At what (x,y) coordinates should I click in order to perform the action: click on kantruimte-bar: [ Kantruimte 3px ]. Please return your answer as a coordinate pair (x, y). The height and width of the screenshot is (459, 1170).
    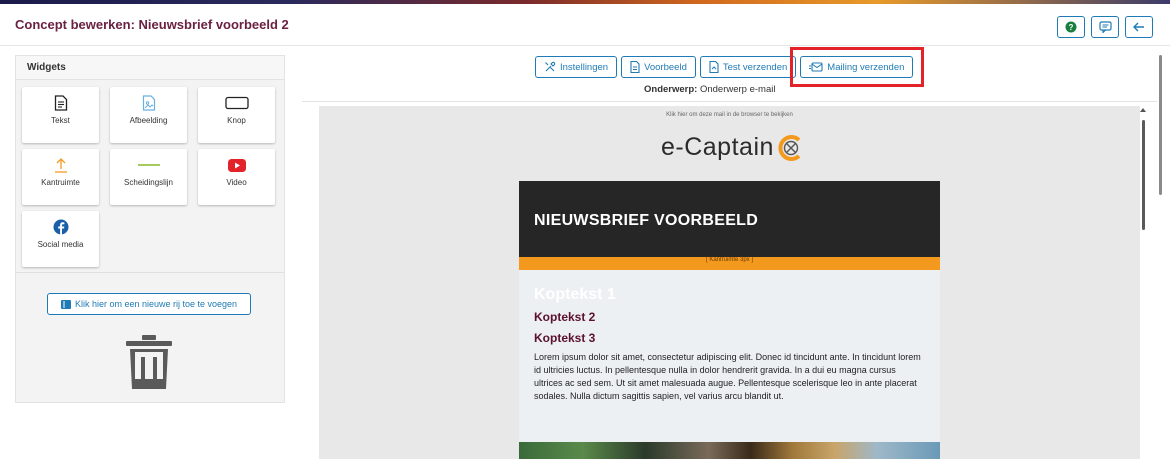
    Looking at the image, I should click on (729, 263).